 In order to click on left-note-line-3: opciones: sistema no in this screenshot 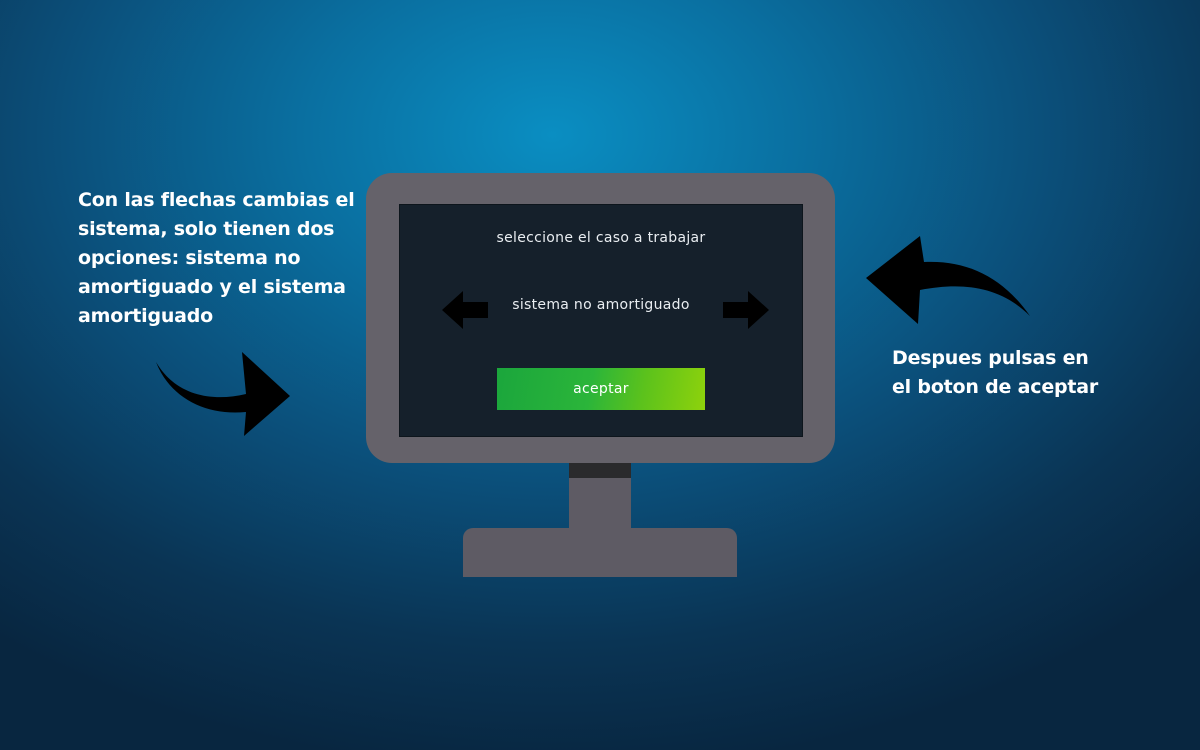, I will do `click(189, 258)`.